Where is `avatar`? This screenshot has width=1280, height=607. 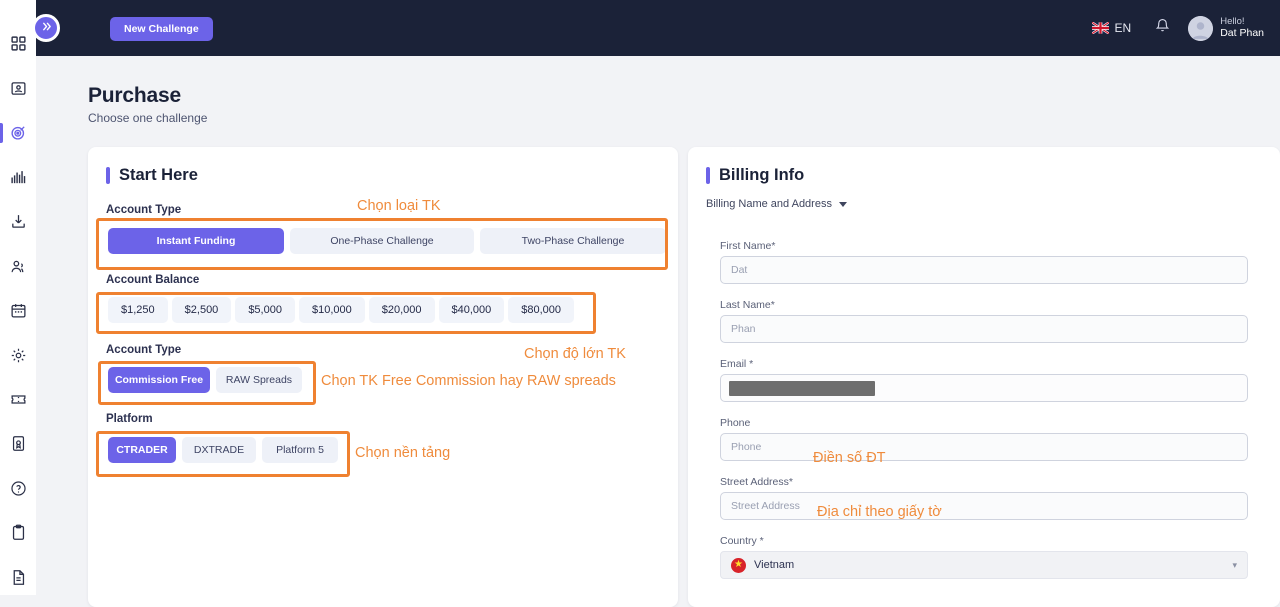 avatar is located at coordinates (1201, 28).